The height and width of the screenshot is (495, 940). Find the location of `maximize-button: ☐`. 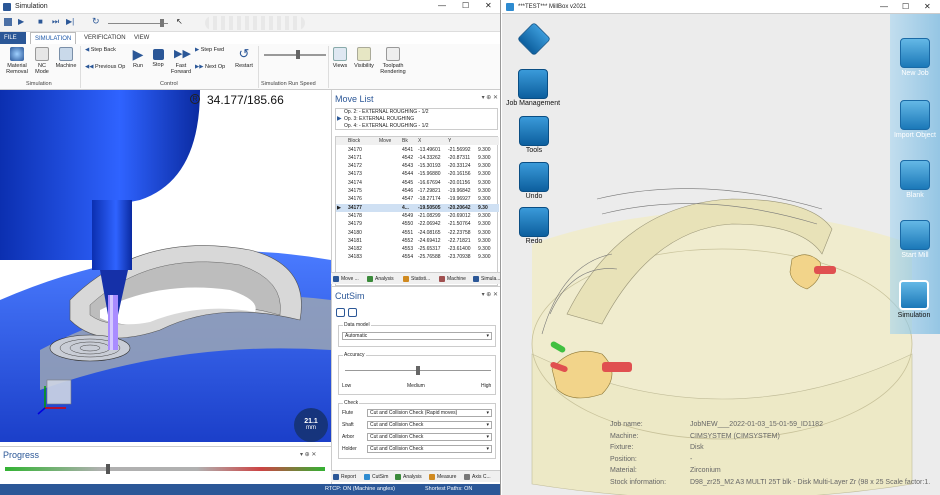

maximize-button: ☐ is located at coordinates (465, 5).